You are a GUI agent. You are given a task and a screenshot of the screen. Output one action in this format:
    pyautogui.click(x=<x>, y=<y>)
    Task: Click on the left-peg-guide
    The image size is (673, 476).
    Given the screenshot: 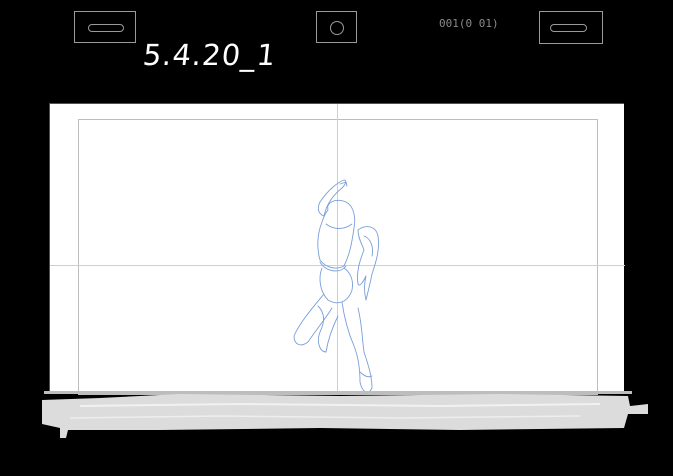 What is the action you would take?
    pyautogui.click(x=105, y=27)
    